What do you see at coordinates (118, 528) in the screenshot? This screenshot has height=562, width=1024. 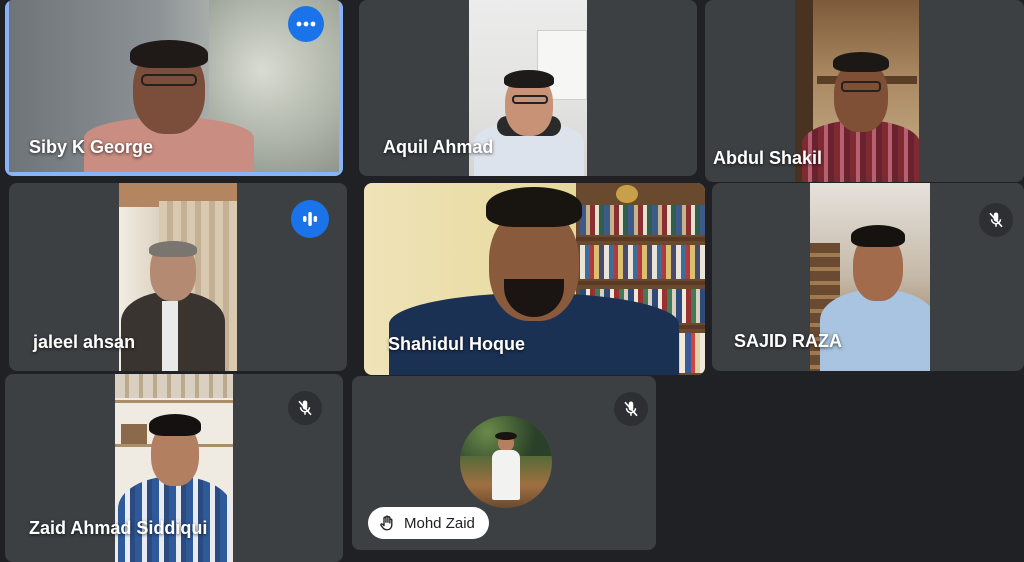 I see `participant-name: Zaid Ahmad Siddiqui` at bounding box center [118, 528].